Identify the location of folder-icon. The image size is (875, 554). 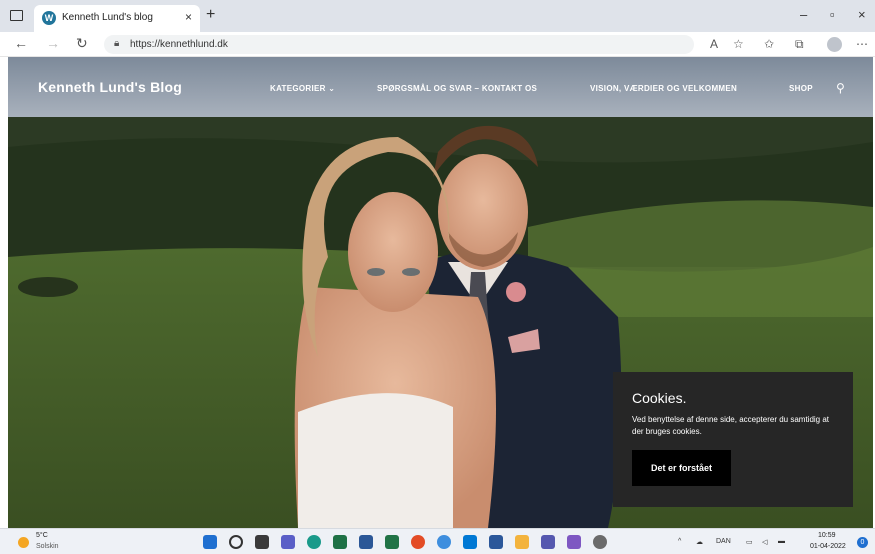
(522, 542).